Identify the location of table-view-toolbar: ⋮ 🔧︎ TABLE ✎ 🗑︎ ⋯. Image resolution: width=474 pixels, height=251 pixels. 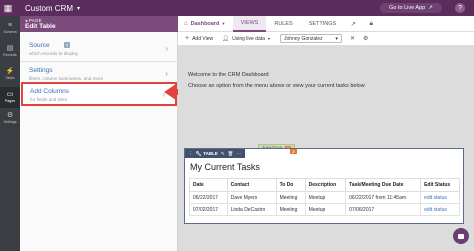
(215, 153).